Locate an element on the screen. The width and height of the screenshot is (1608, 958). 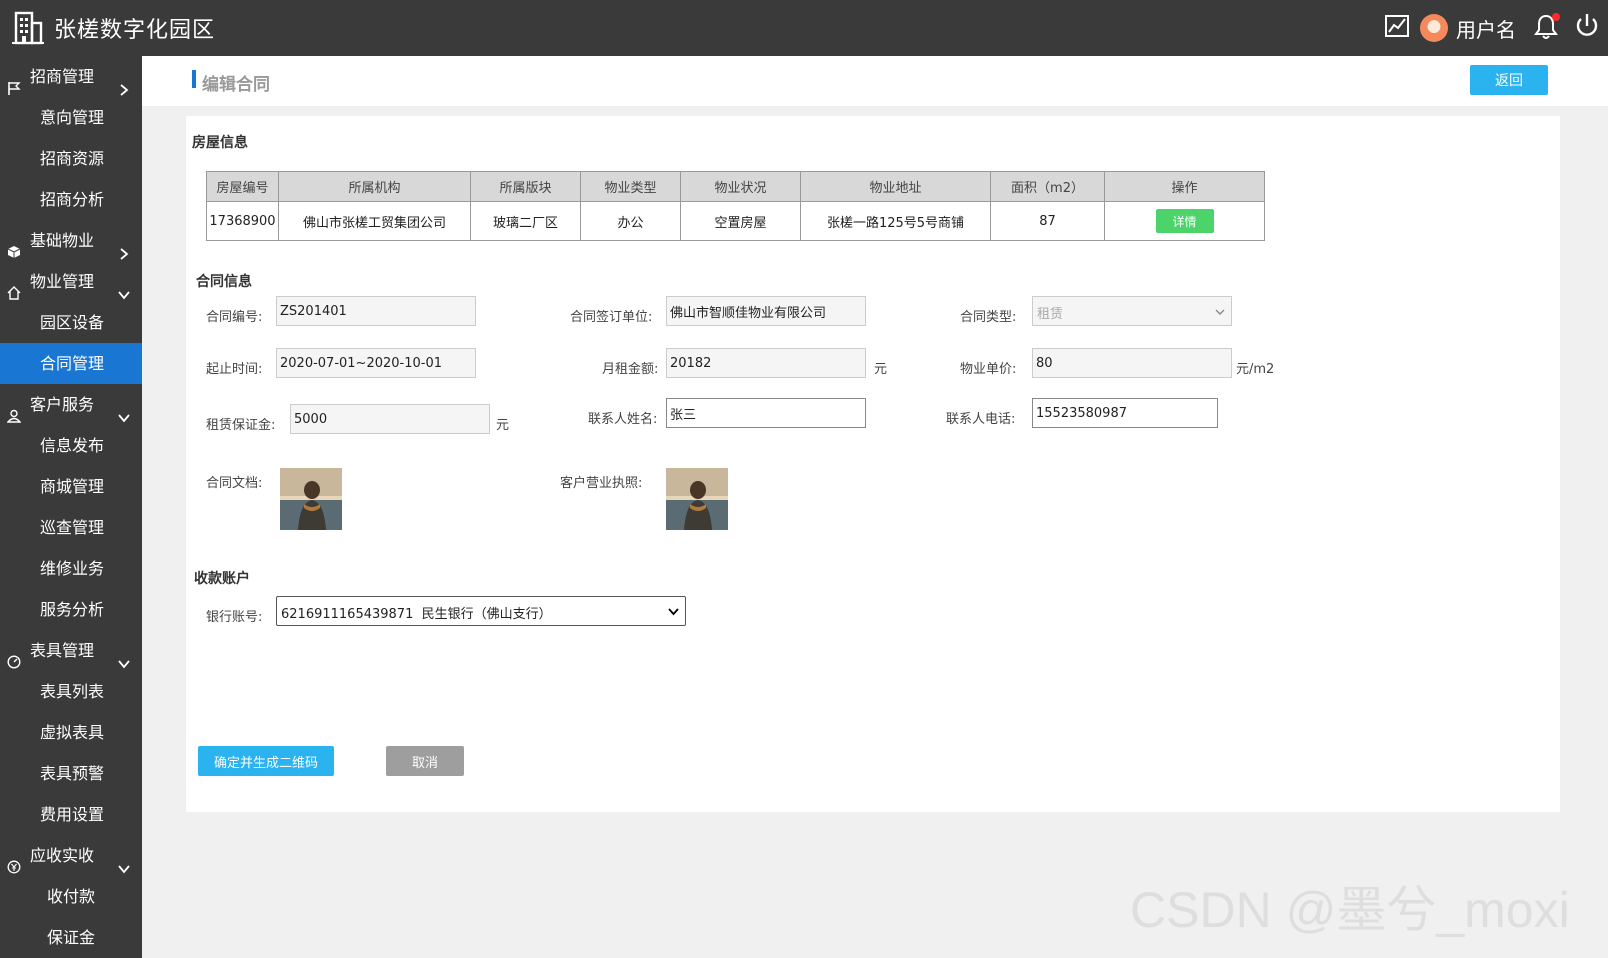
sidebar-item-customer-service: 客户服务 is located at coordinates (71, 404).